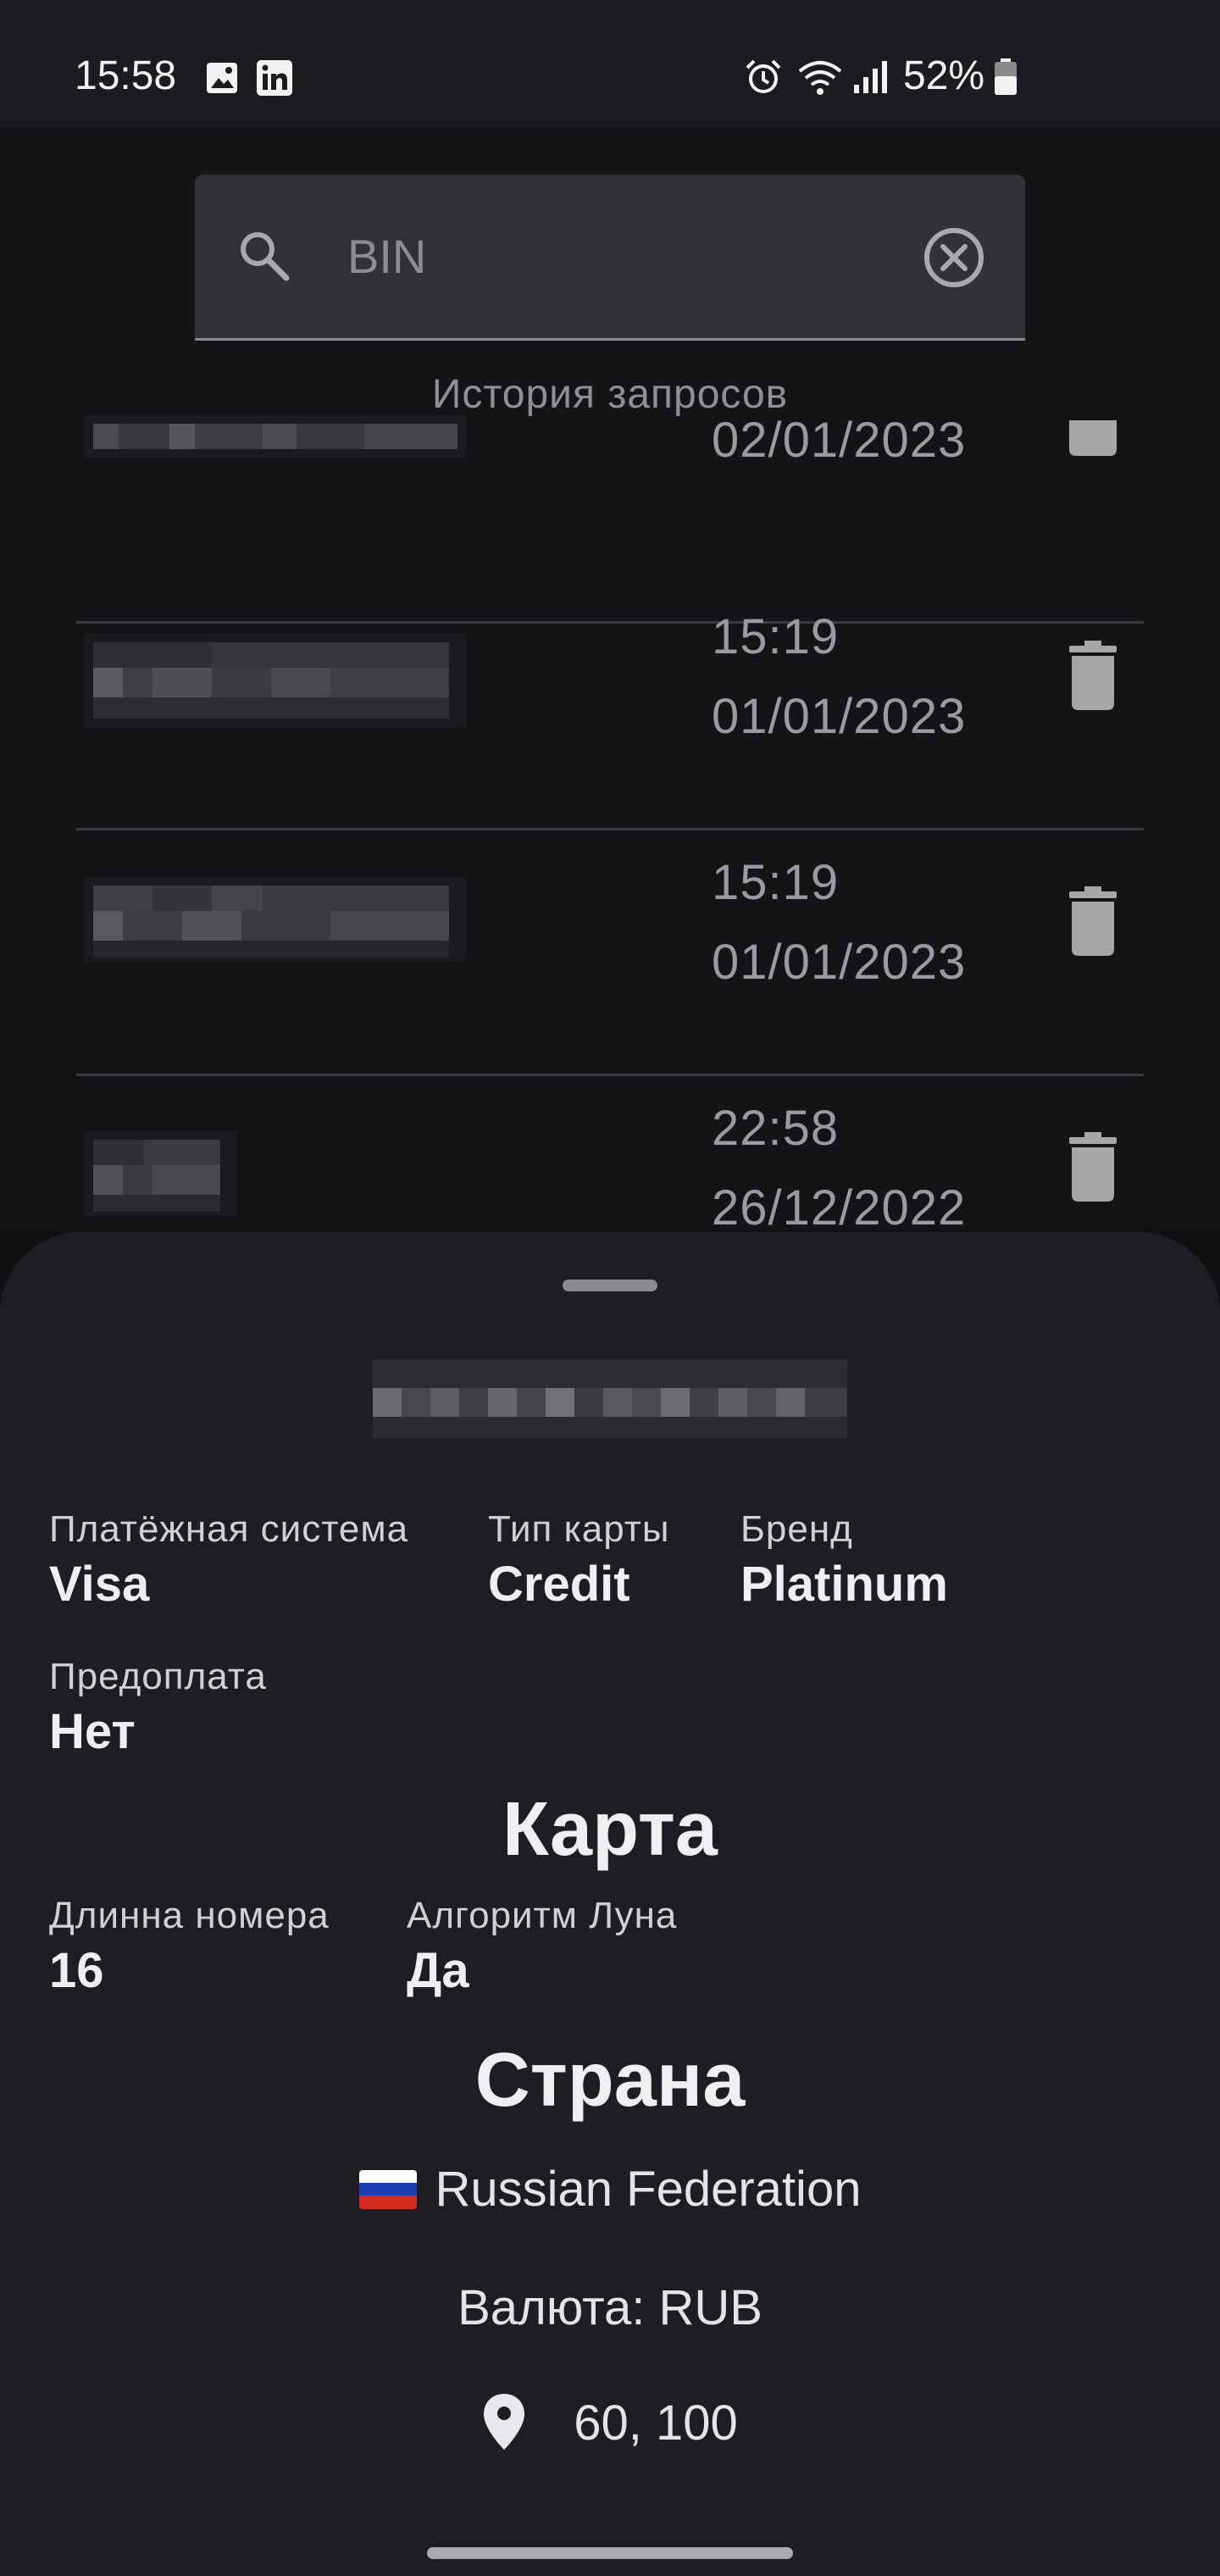  I want to click on field-number-length: Длинна номера 16, so click(189, 1947).